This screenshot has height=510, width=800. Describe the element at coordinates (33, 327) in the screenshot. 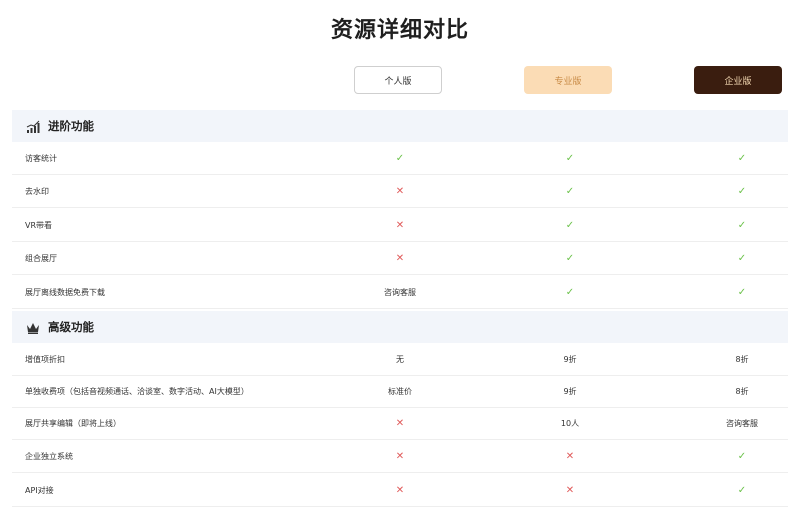

I see `crown-icon` at that location.